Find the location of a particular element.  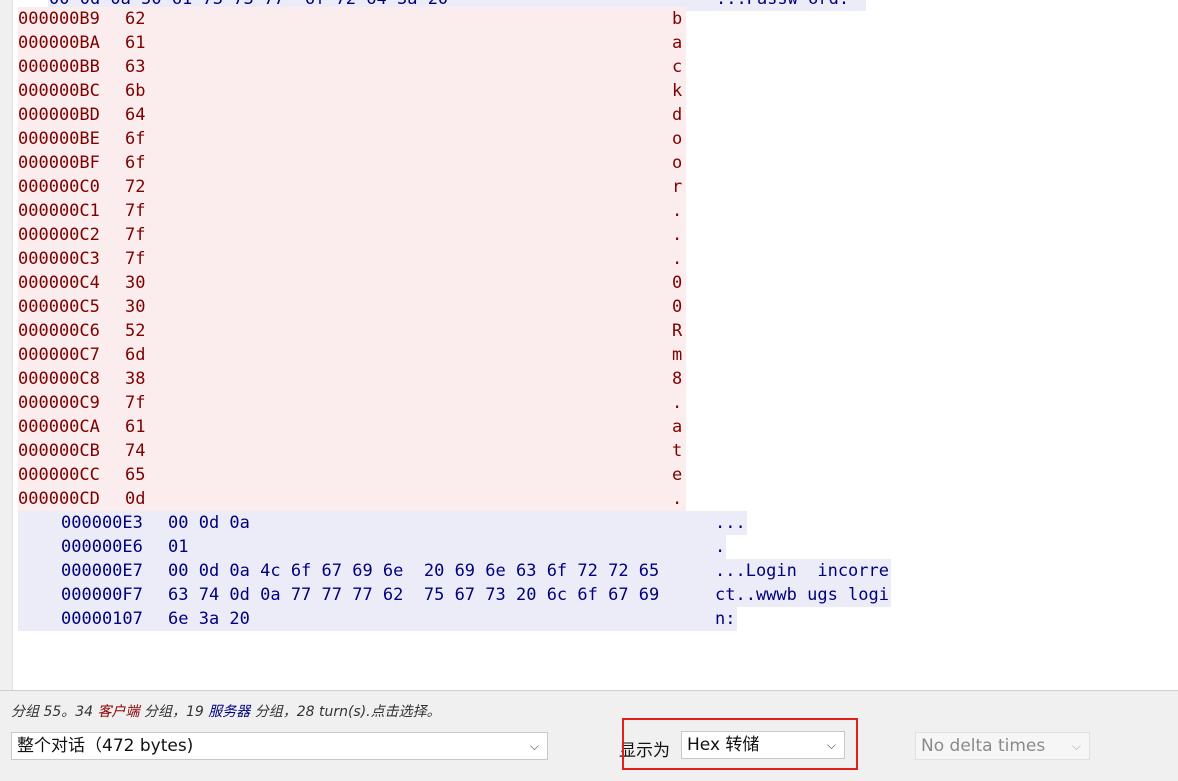

row-offset: 000000CD is located at coordinates (59, 499).